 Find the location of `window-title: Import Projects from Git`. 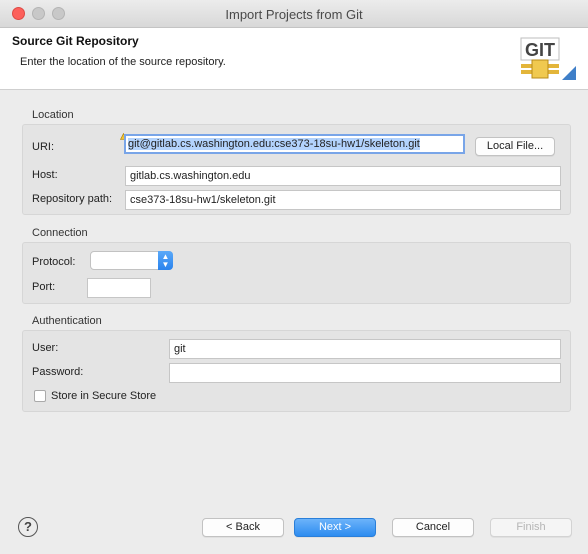

window-title: Import Projects from Git is located at coordinates (294, 14).